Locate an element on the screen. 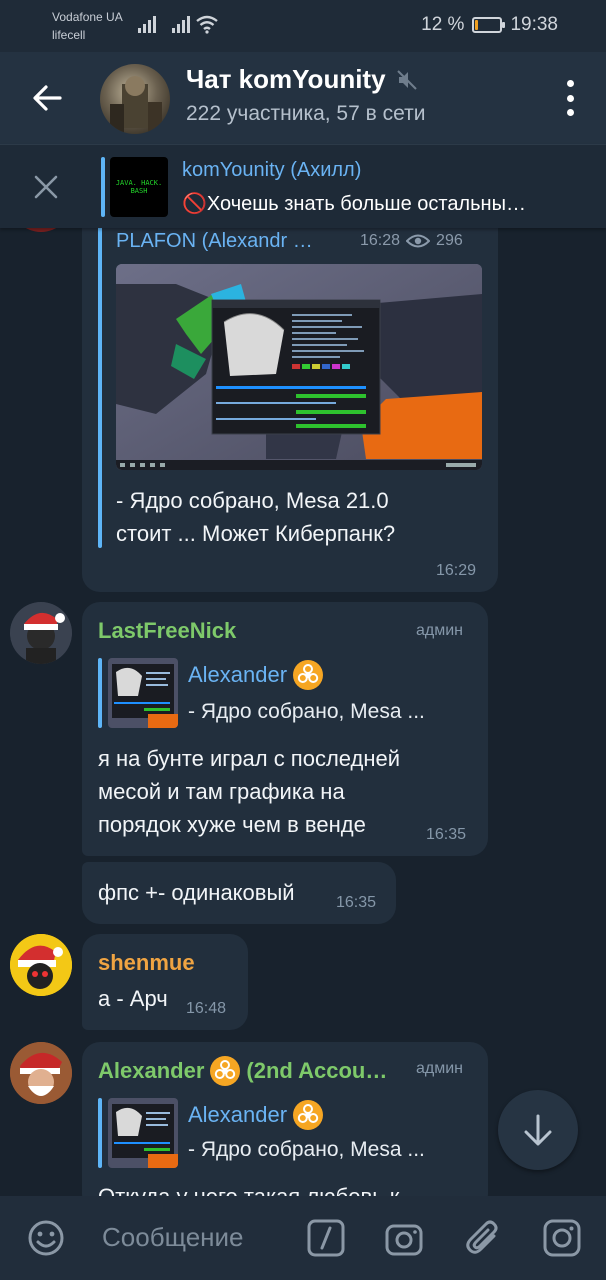 The width and height of the screenshot is (606, 1280). chat-members-count: 222 участника, 57 в сети is located at coordinates (306, 113).